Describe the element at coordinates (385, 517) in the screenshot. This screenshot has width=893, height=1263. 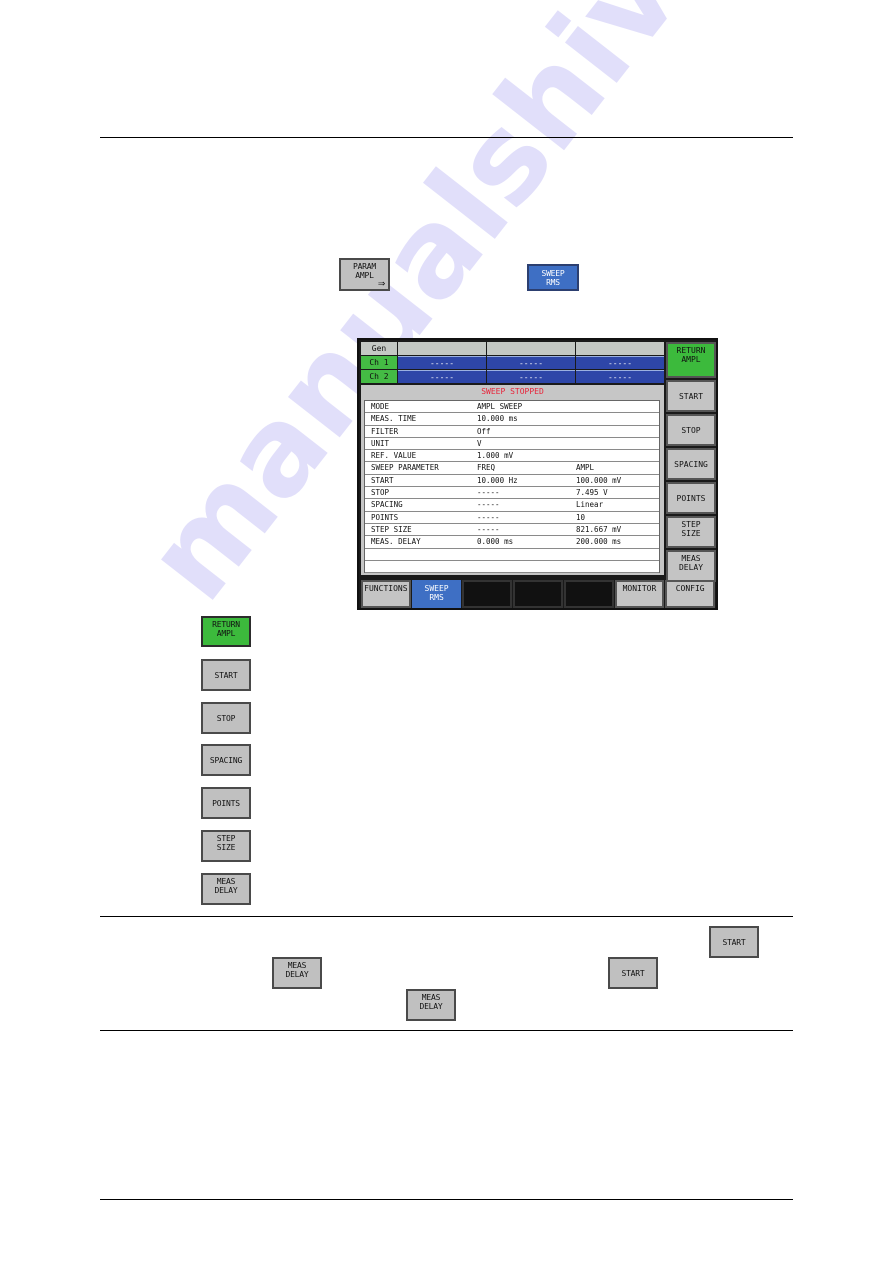
I see `parameter-name: POINTS` at that location.